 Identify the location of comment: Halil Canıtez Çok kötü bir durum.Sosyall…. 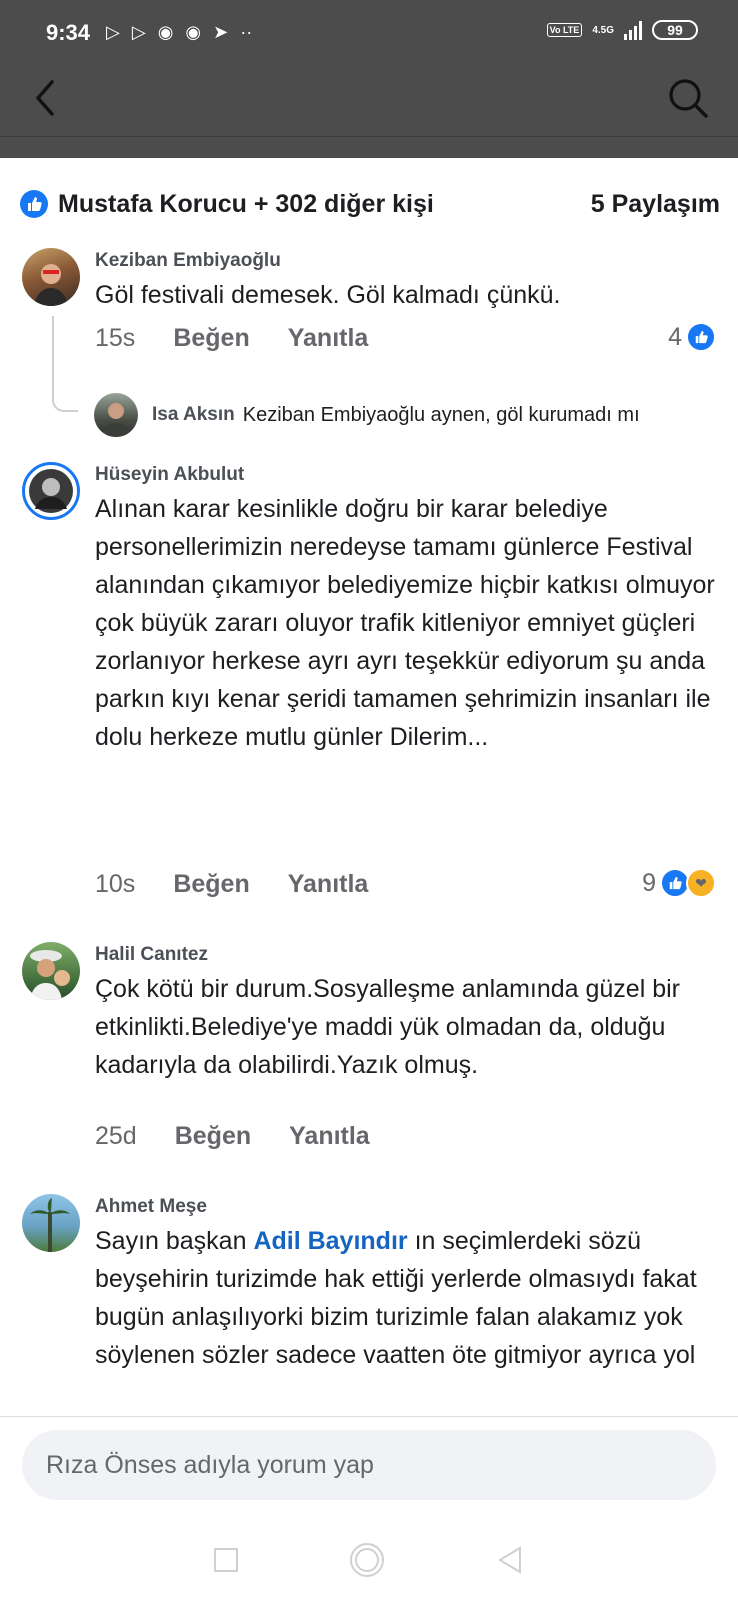
(369, 1057).